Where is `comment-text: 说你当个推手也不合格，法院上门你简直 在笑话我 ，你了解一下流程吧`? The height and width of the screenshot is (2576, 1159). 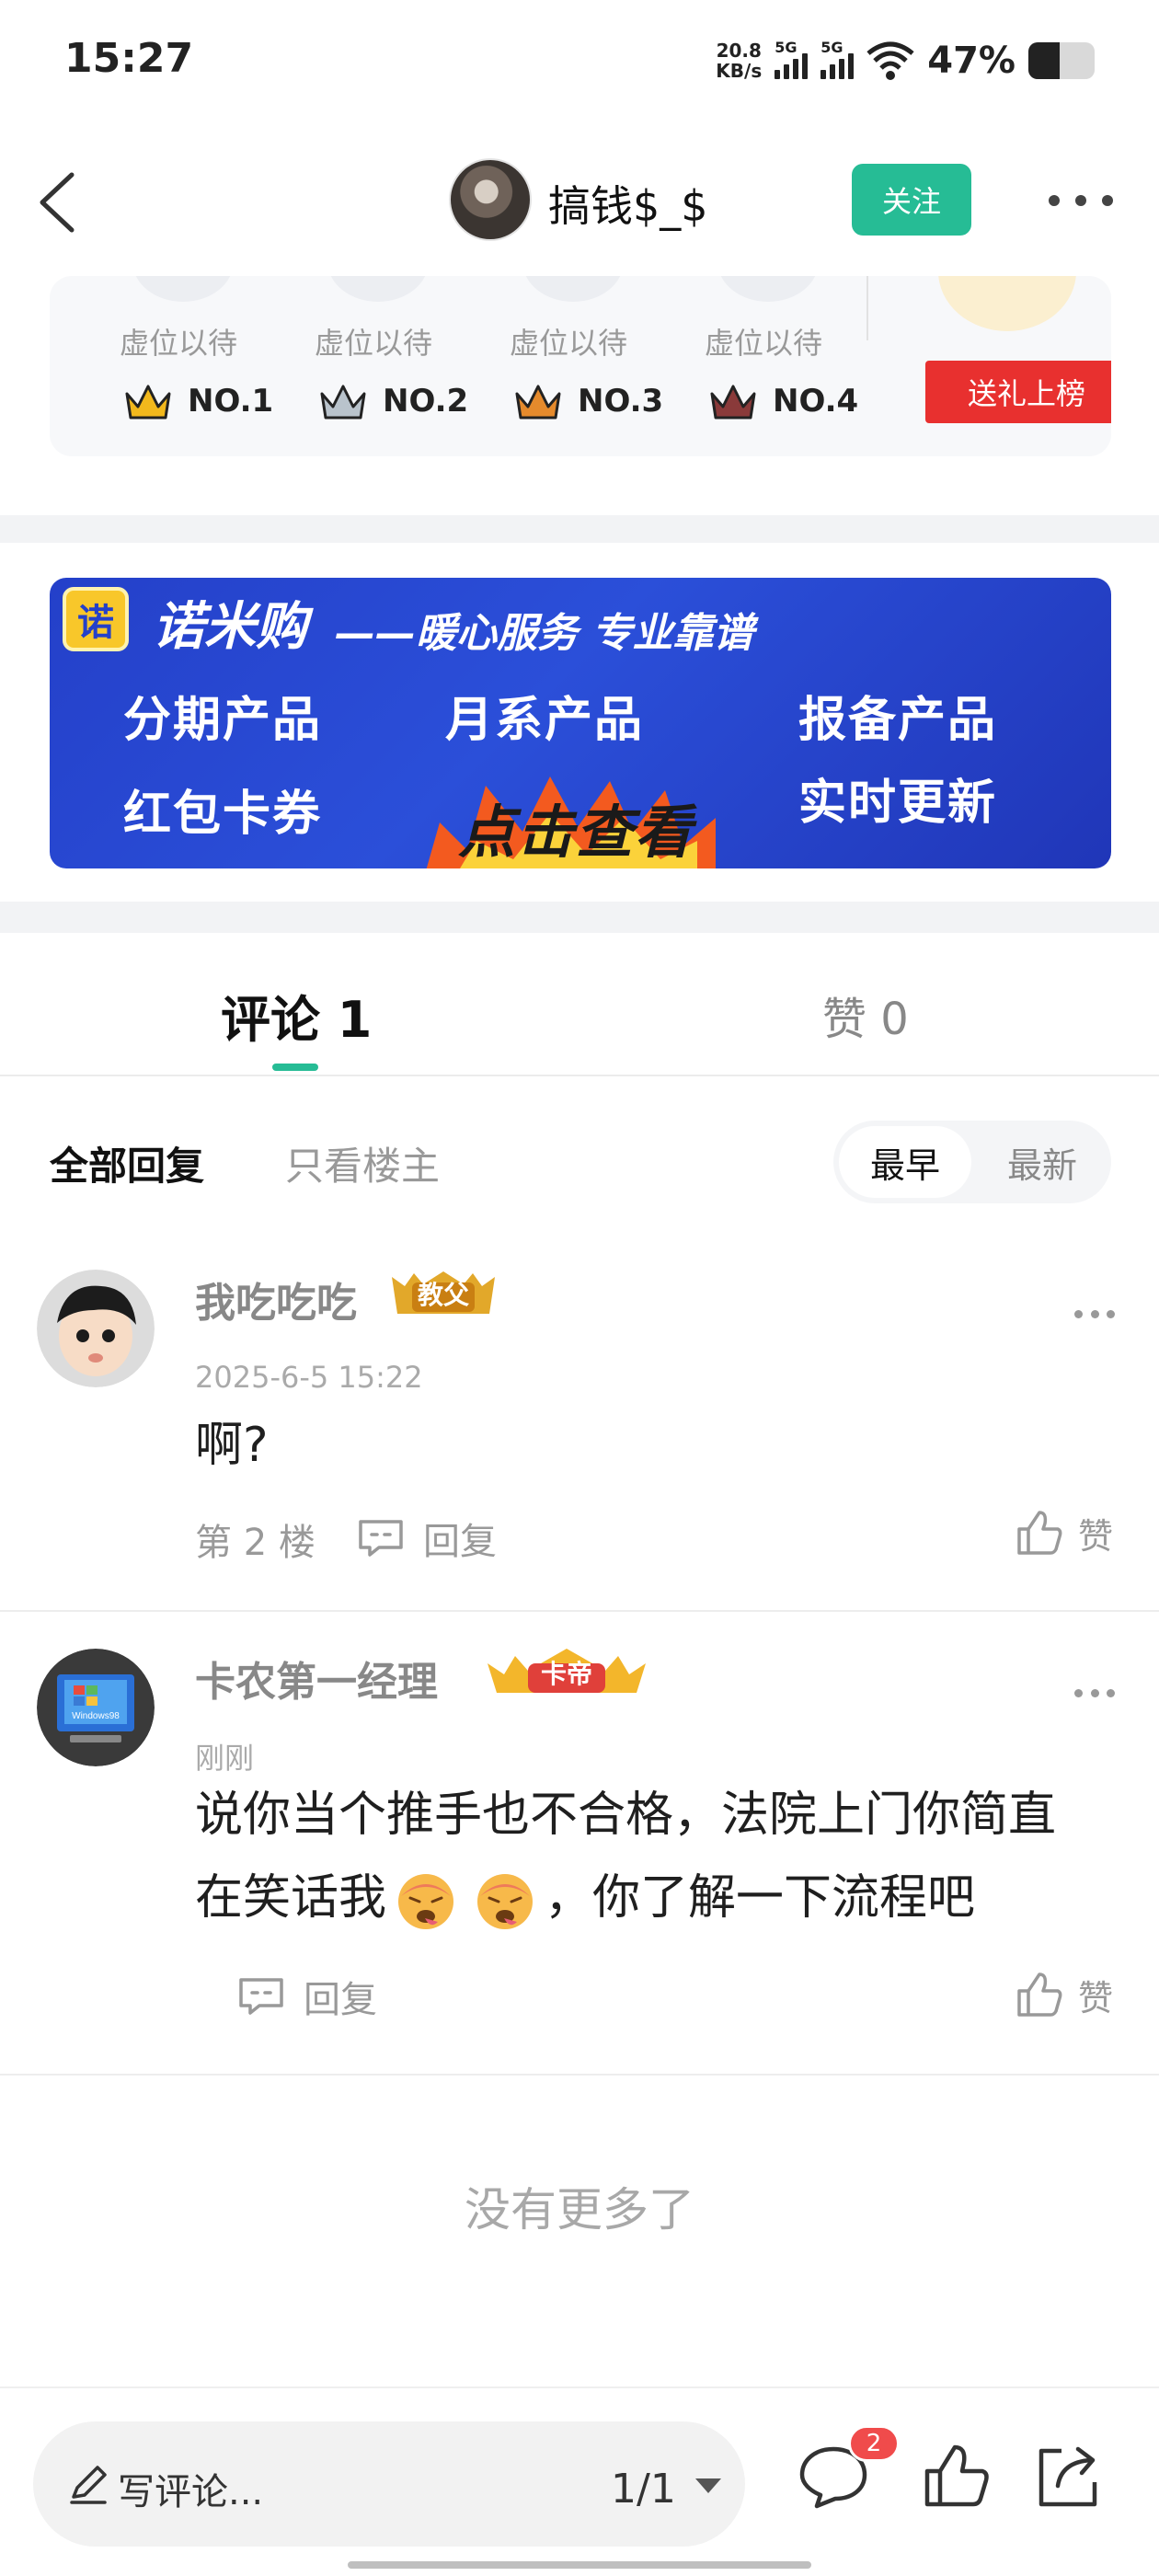
comment-text: 说你当个推手也不合格，法院上门你简直 在笑话我 ，你了解一下流程吧 is located at coordinates (659, 1856).